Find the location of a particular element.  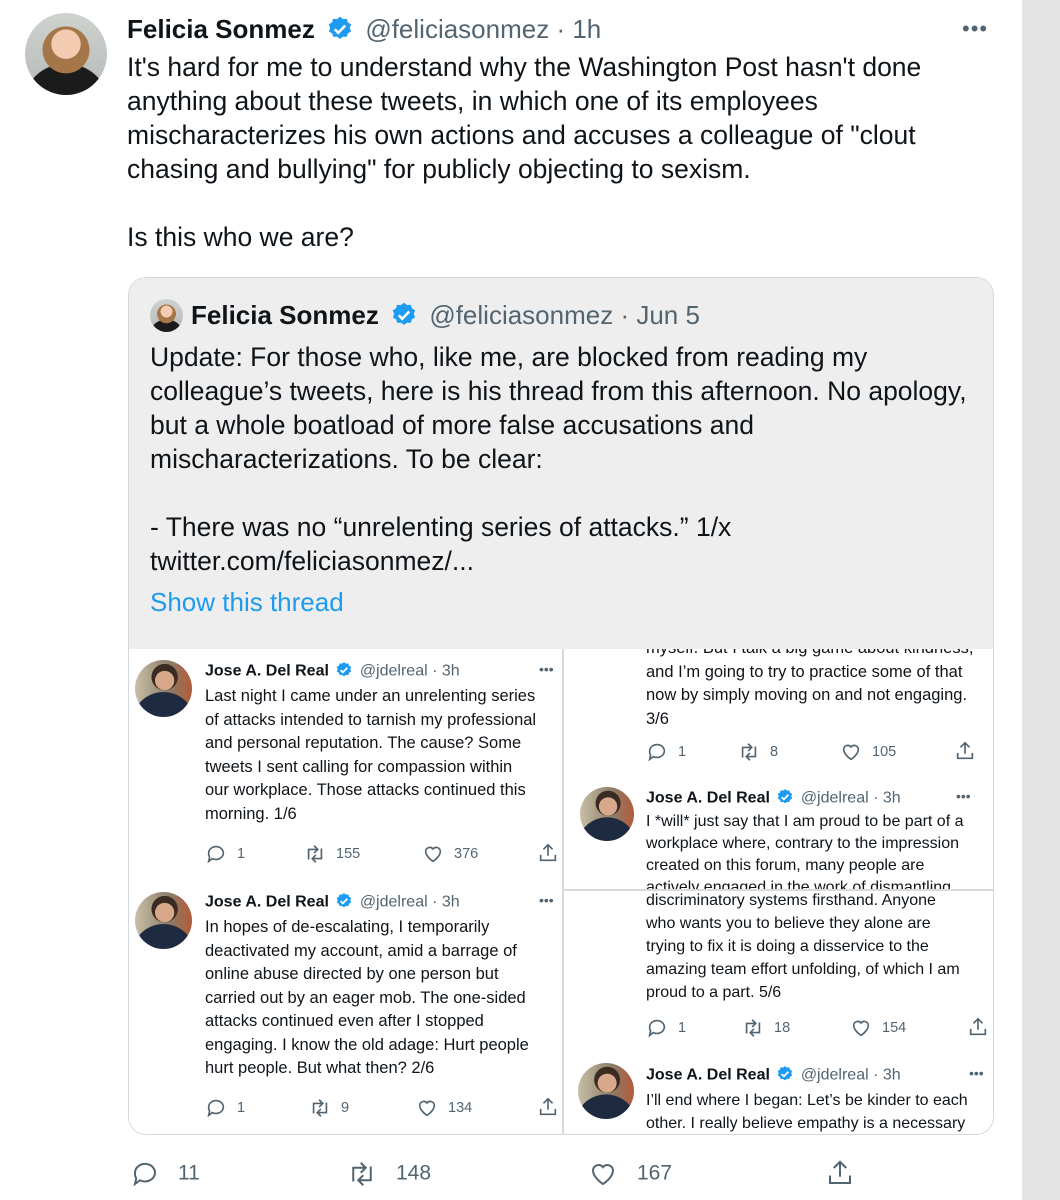

quoted-tweet-header: Felicia Sonmez @feliciasonmez · Jun 5 is located at coordinates (445, 316).